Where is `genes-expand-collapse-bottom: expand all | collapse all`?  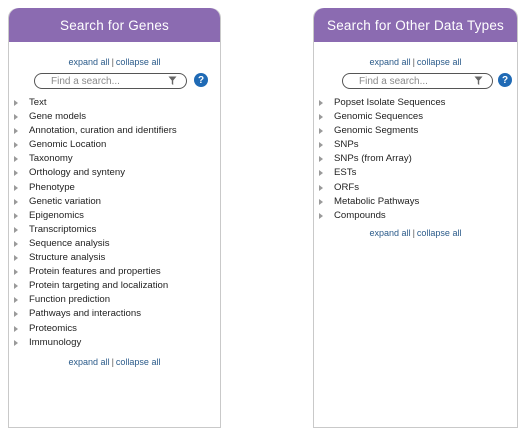
genes-expand-collapse-bottom: expand all | collapse all is located at coordinates (114, 362).